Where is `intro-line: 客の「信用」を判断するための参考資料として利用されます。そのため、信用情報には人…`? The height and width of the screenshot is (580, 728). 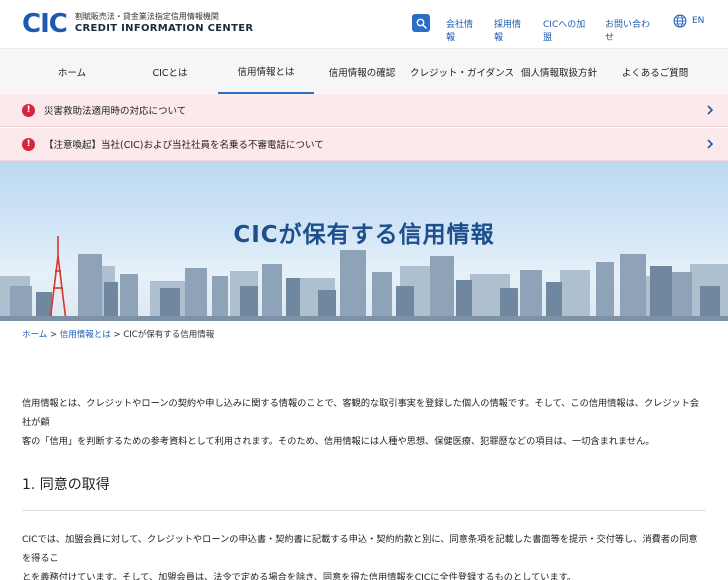
intro-line: 客の「信用」を判断するための参考資料として利用されます。そのため、信用情報には人… is located at coordinates (338, 441).